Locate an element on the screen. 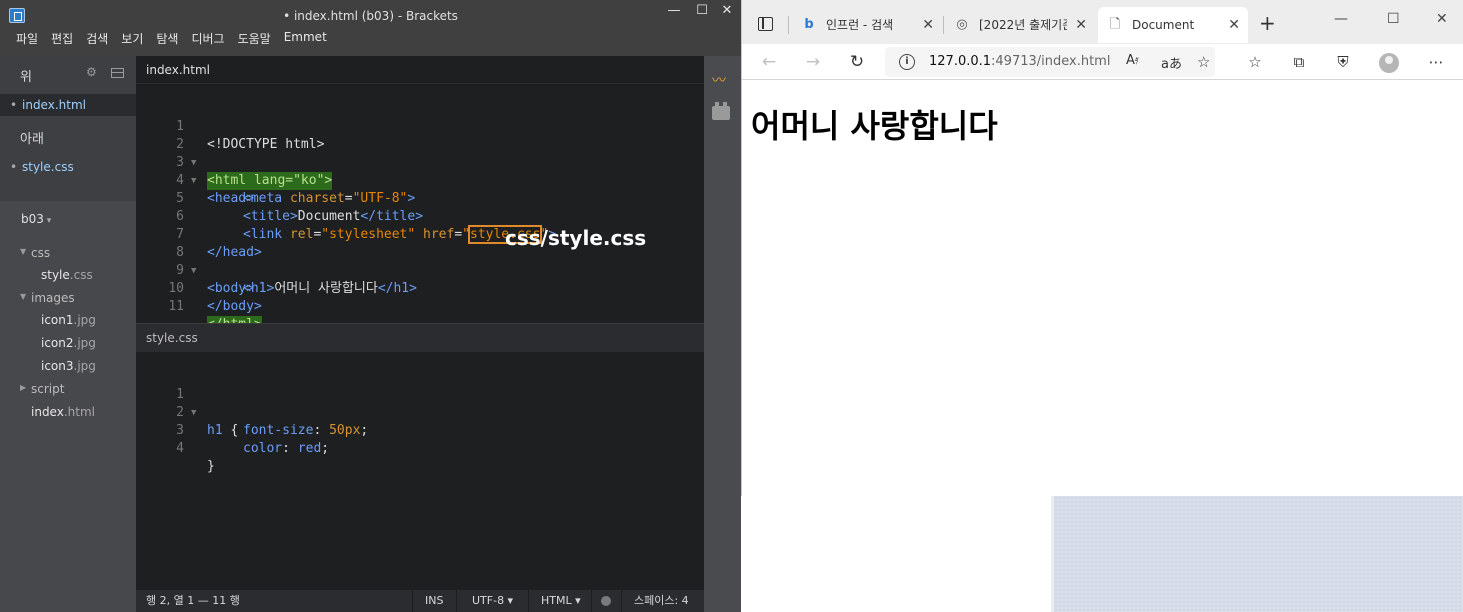 The width and height of the screenshot is (1463, 612). tree-file-icon1: icon1.jpg is located at coordinates (68, 320).